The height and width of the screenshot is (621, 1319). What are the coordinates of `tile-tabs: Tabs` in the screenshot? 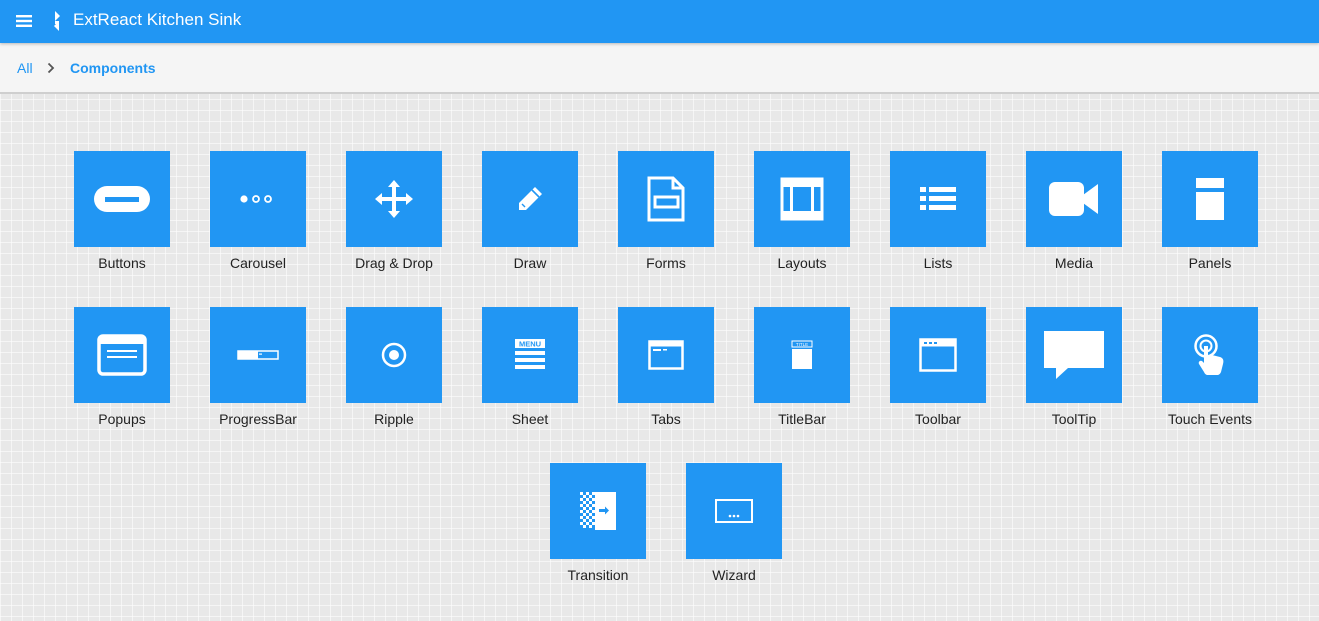 It's located at (666, 368).